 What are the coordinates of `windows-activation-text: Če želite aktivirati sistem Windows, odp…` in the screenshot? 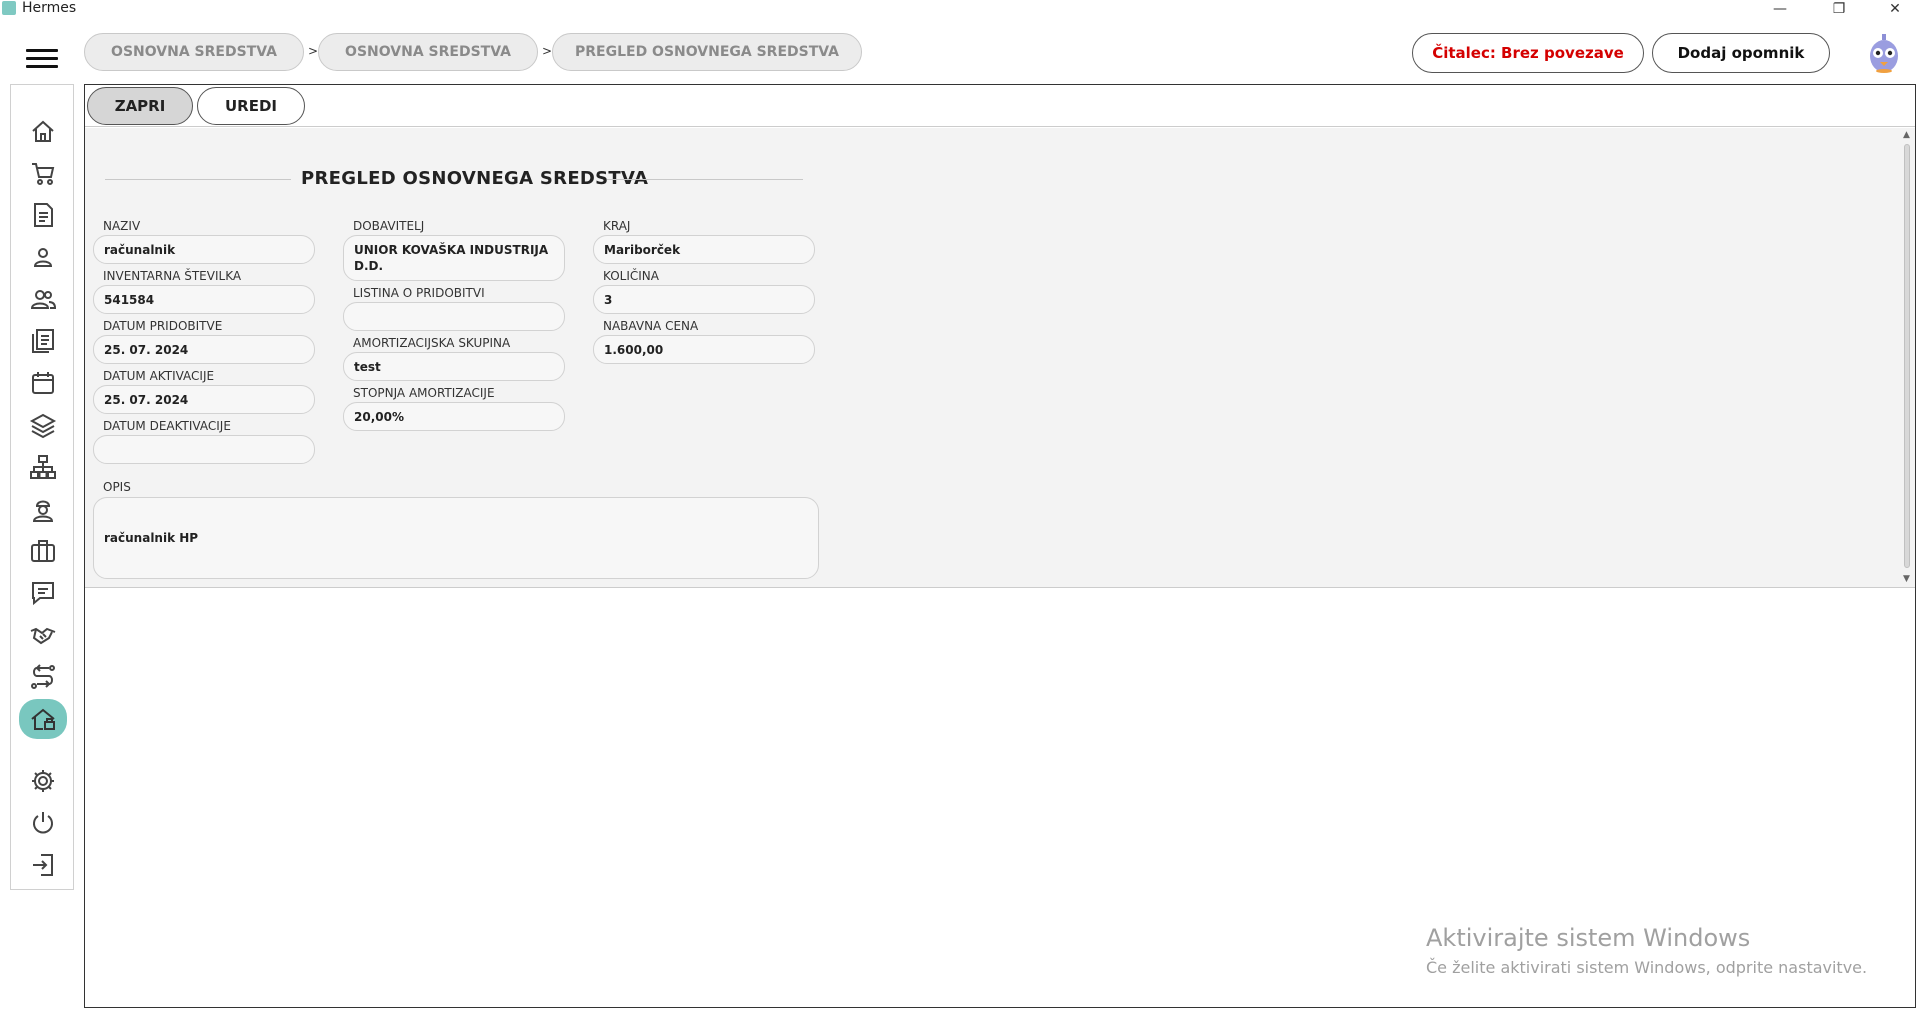 It's located at (1647, 967).